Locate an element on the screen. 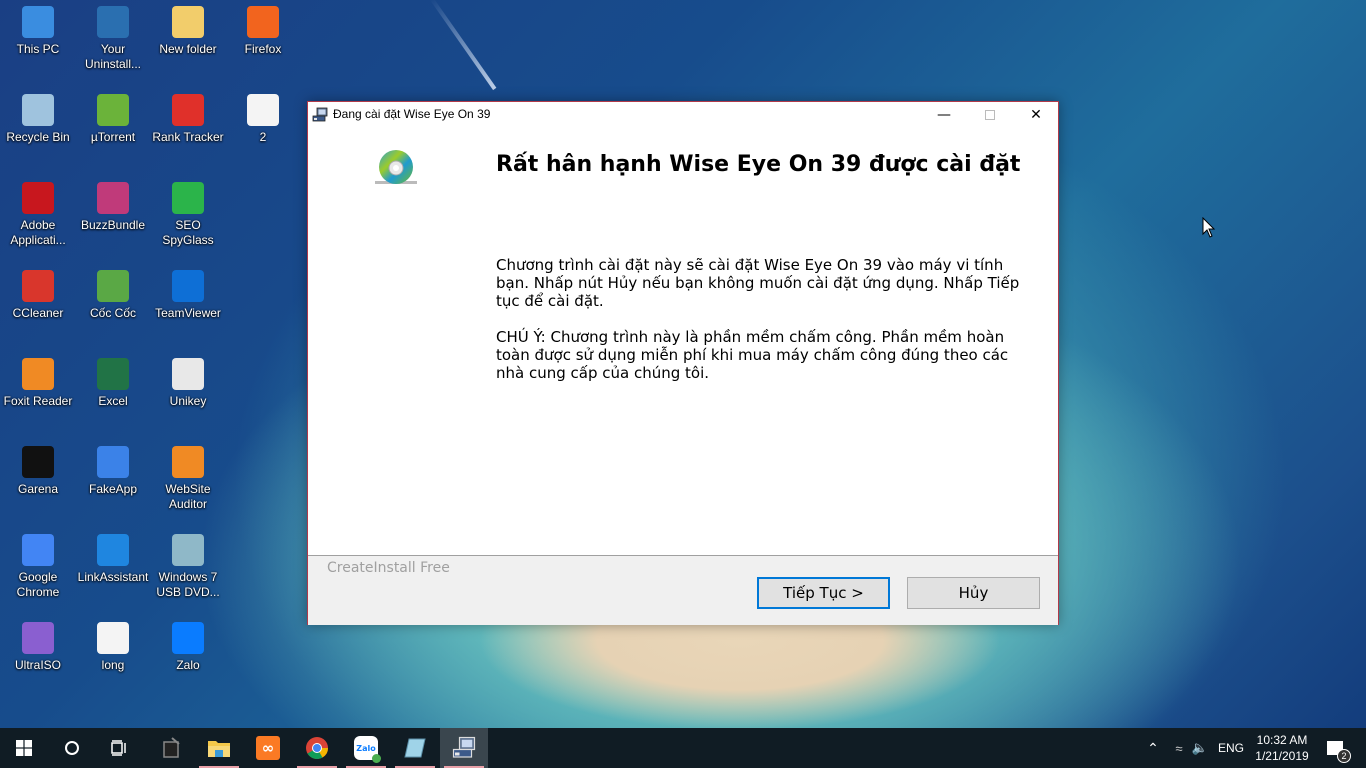 This screenshot has height=768, width=1366. taskbar: ∞ Zalo ⌃ ≈ 🔈 ENG 10:32 AM 1/21/2019 2 is located at coordinates (683, 748).